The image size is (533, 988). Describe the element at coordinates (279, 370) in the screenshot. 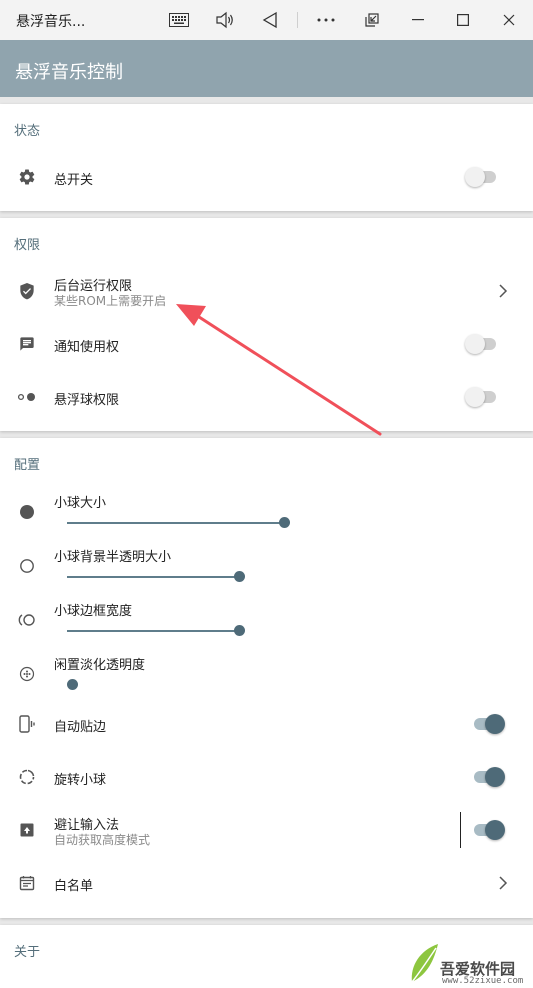

I see `annotation-arrow-icon` at that location.